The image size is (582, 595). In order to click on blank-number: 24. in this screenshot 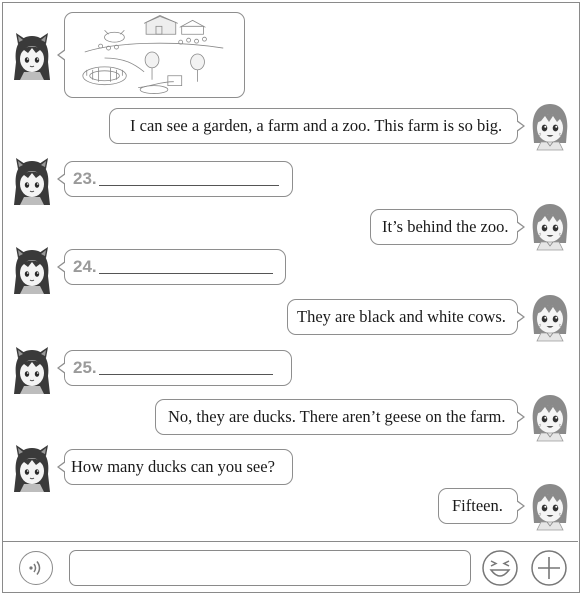, I will do `click(85, 266)`.